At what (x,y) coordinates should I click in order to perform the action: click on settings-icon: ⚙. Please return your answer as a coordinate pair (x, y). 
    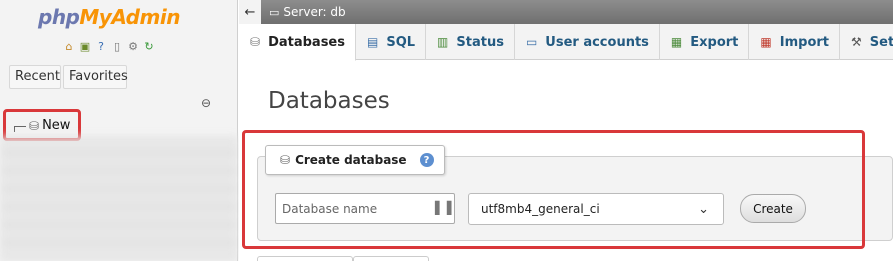
    Looking at the image, I should click on (133, 47).